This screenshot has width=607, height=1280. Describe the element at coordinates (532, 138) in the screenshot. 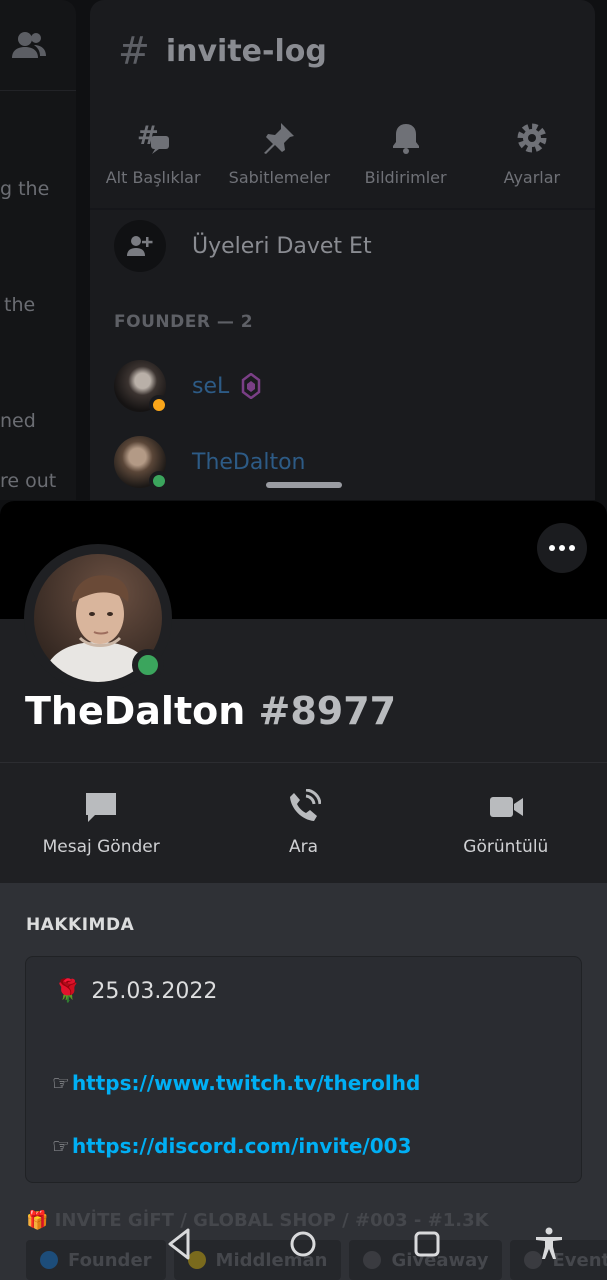

I see `gear-icon` at that location.